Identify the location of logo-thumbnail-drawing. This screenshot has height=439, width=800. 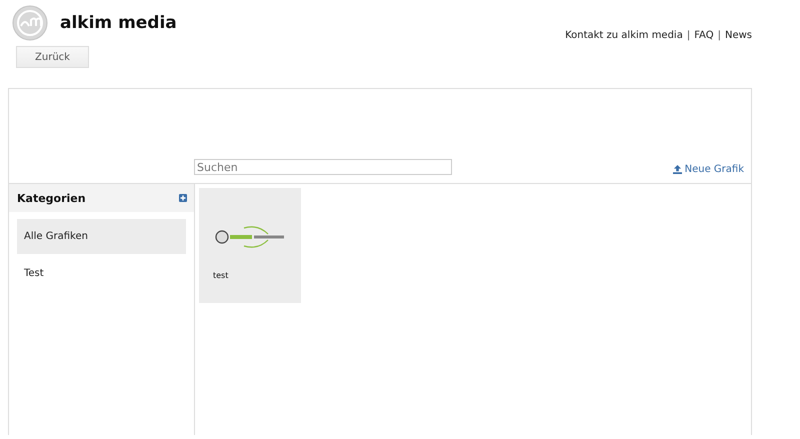
(250, 237).